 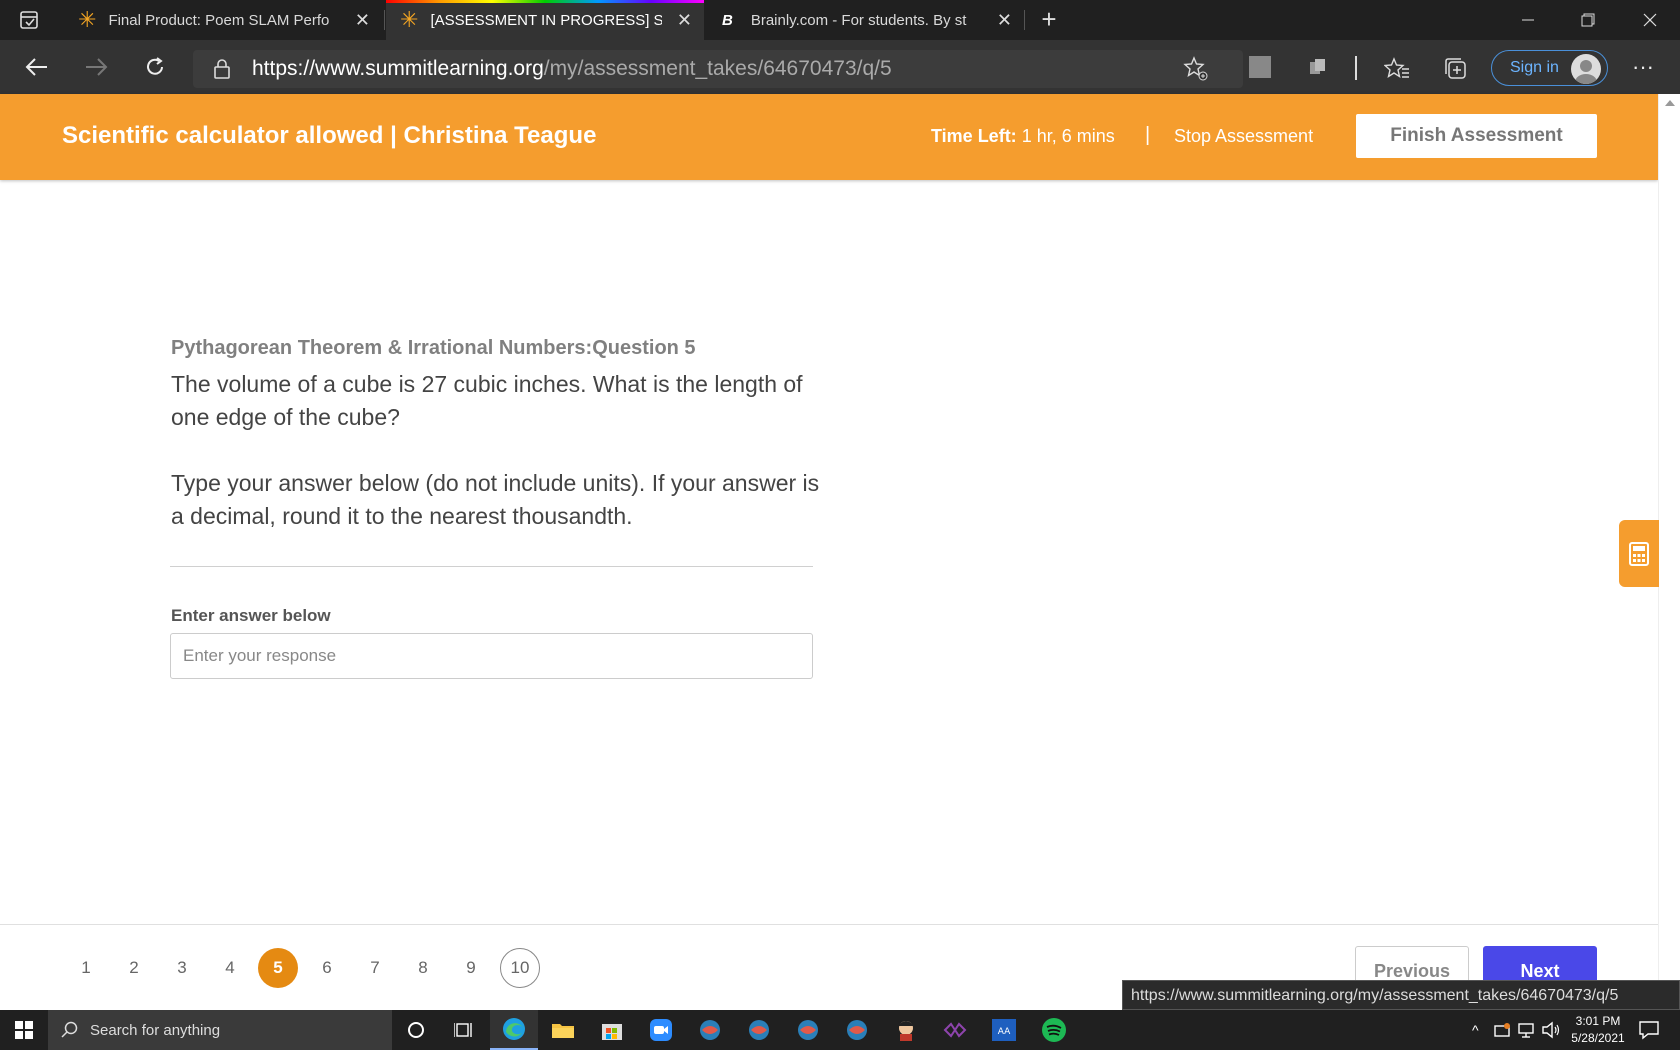 I want to click on new-tab-icon: +, so click(x=1049, y=19).